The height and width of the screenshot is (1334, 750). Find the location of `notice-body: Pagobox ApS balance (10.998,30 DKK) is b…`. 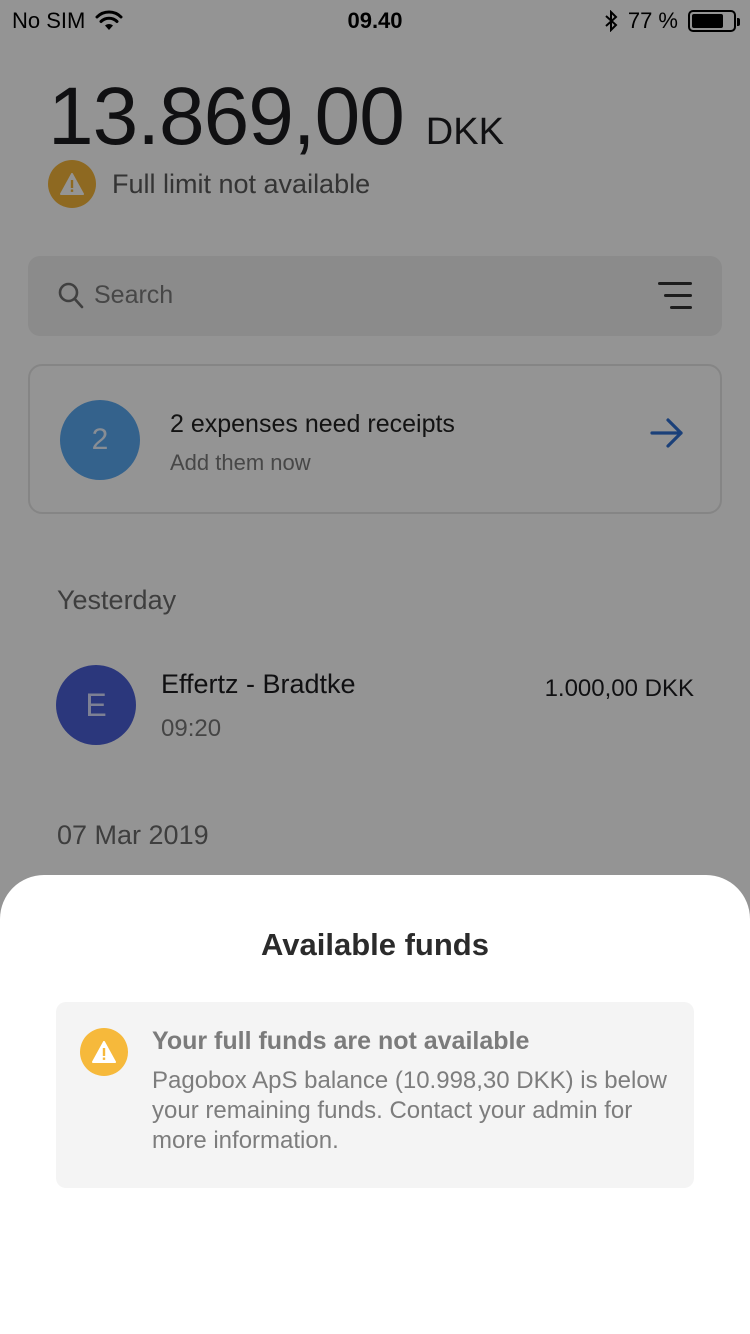

notice-body: Pagobox ApS balance (10.998,30 DKK) is b… is located at coordinates (410, 1110).